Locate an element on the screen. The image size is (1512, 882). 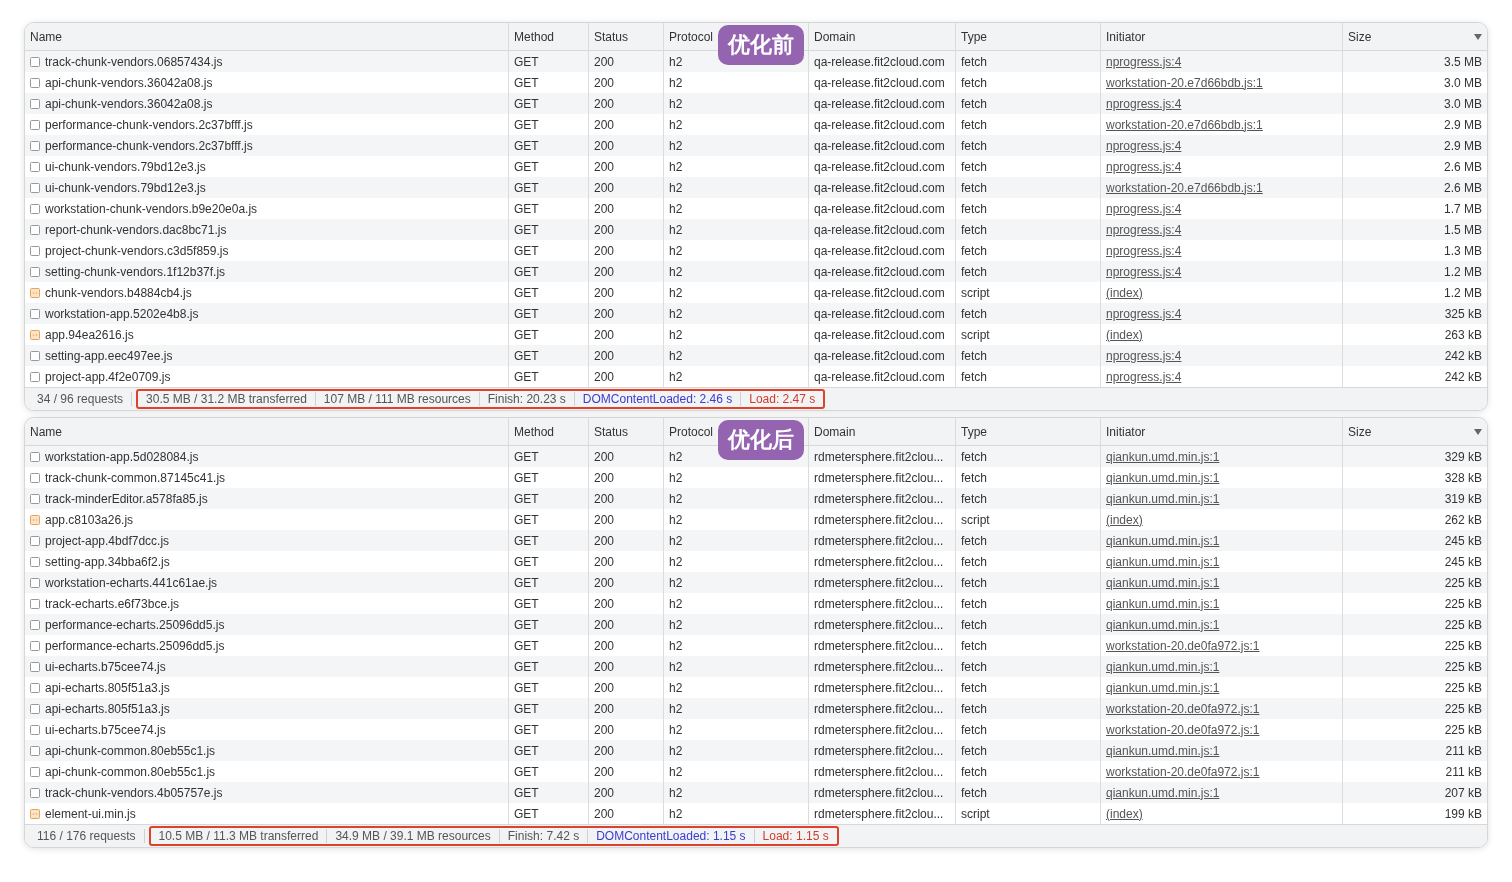
file-name: workstation-app.5202e4b8.js is located at coordinates (122, 313).